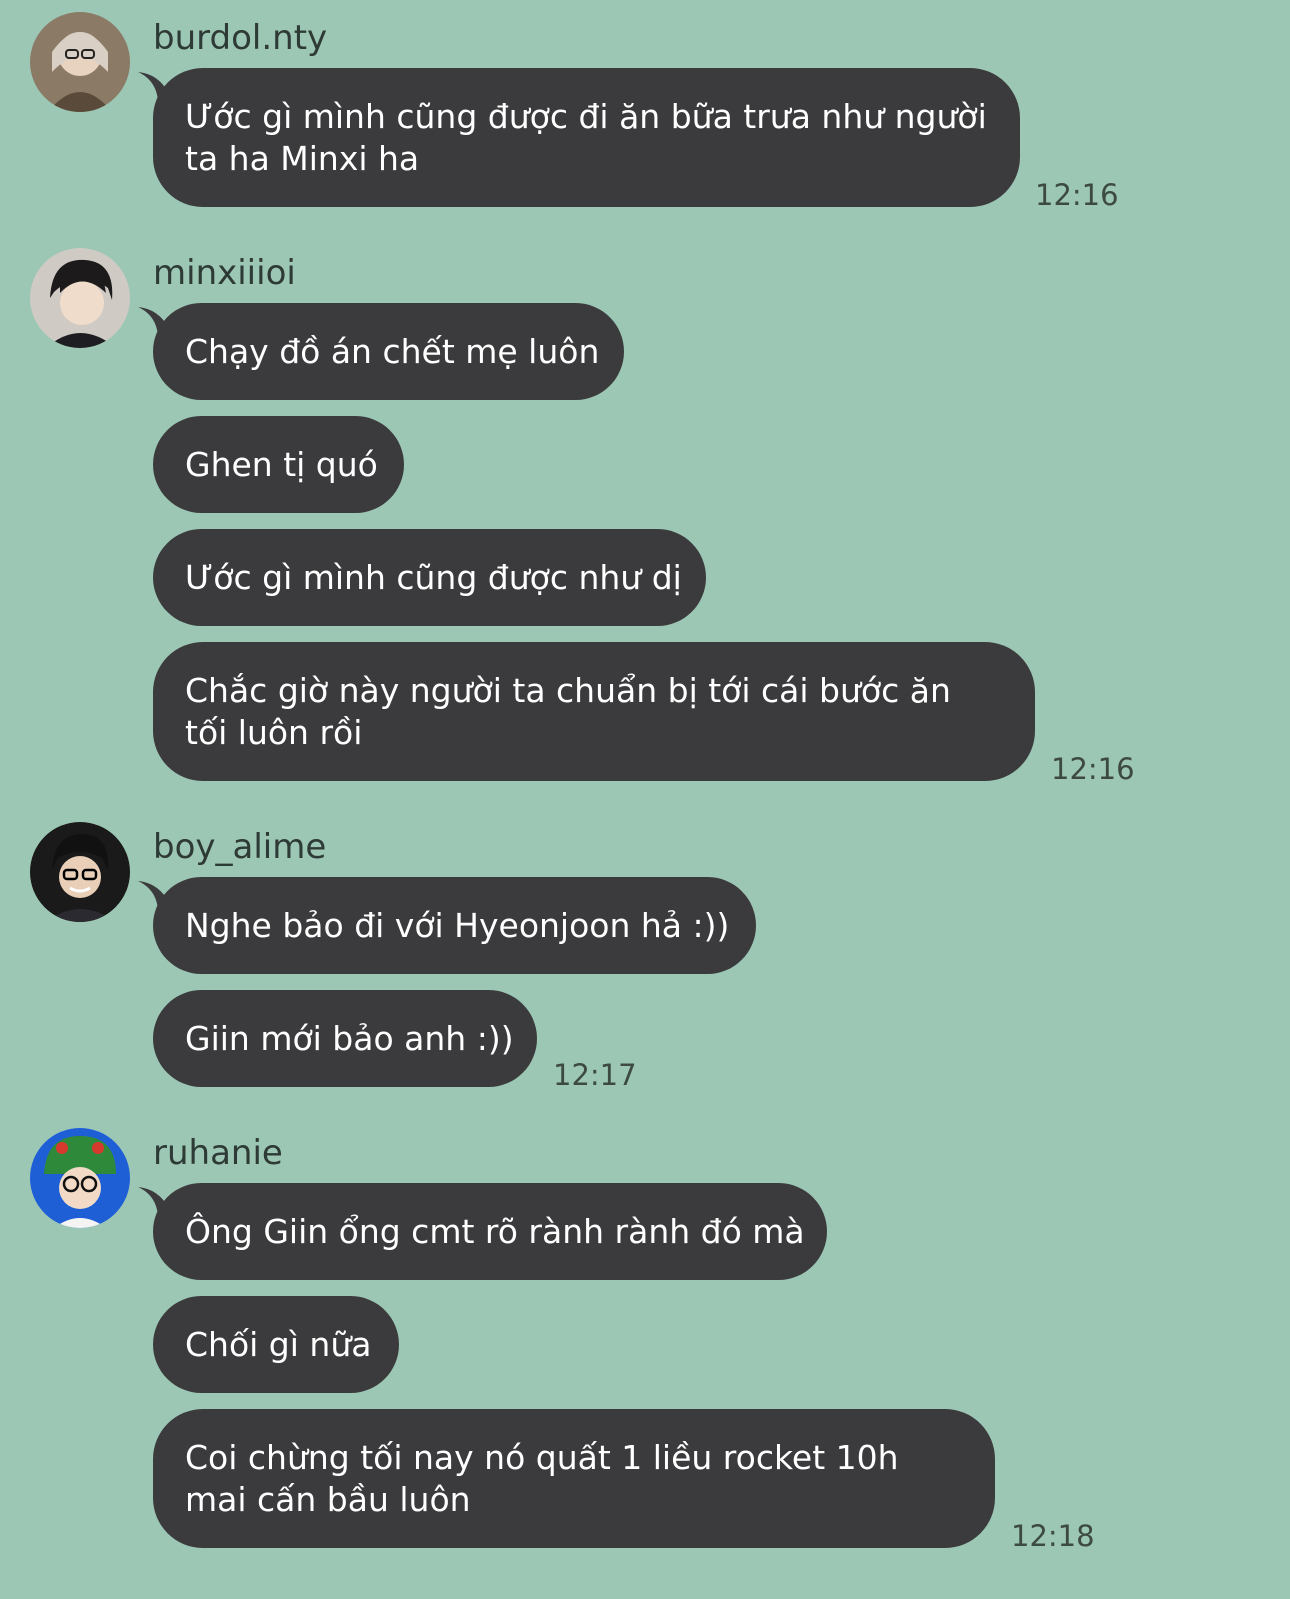 The width and height of the screenshot is (1290, 1599). What do you see at coordinates (80, 1178) in the screenshot?
I see `avatar-ruhanie-icon` at bounding box center [80, 1178].